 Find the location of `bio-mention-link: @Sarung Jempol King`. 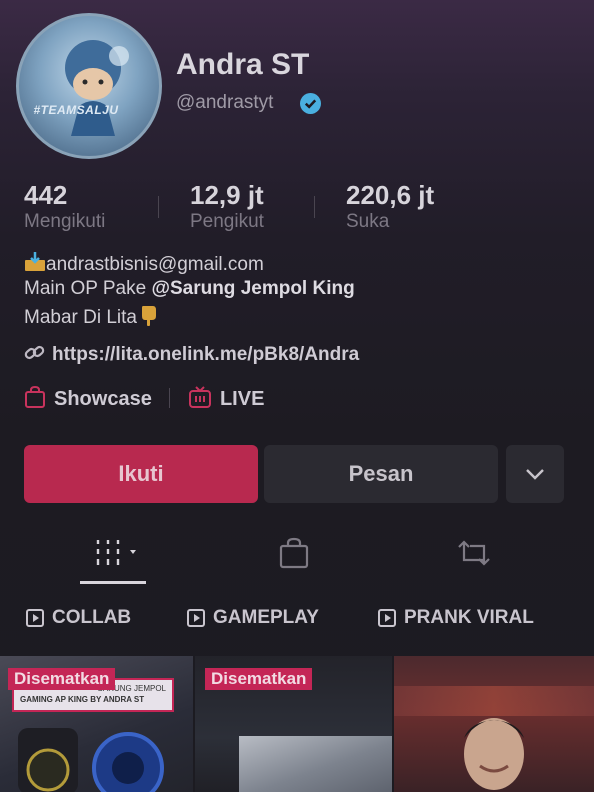

bio-mention-link: @Sarung Jempol King is located at coordinates (252, 288).